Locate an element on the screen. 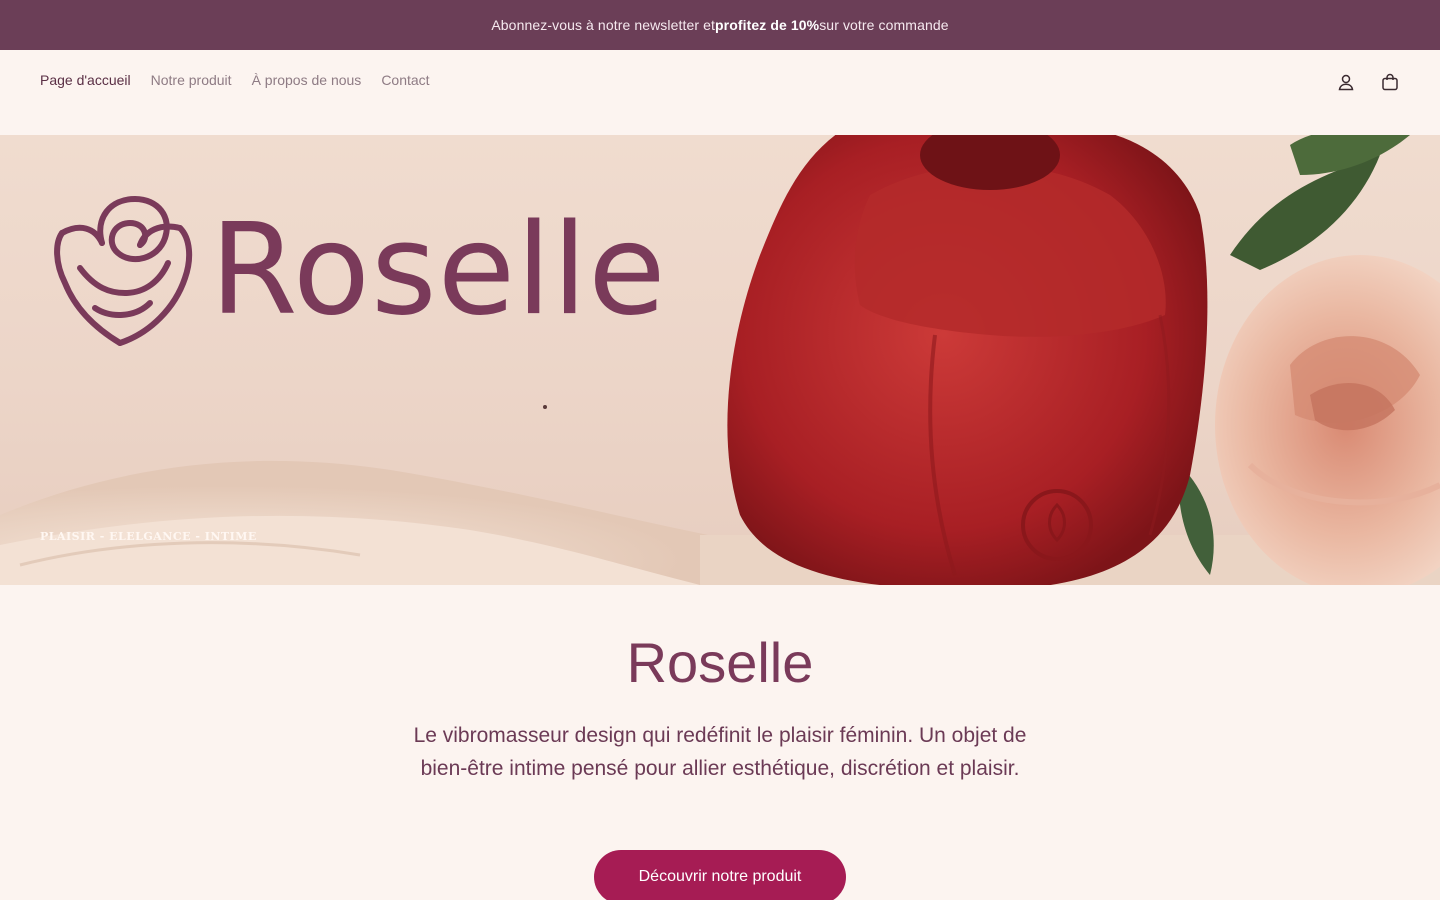  cart-icon is located at coordinates (1390, 82).